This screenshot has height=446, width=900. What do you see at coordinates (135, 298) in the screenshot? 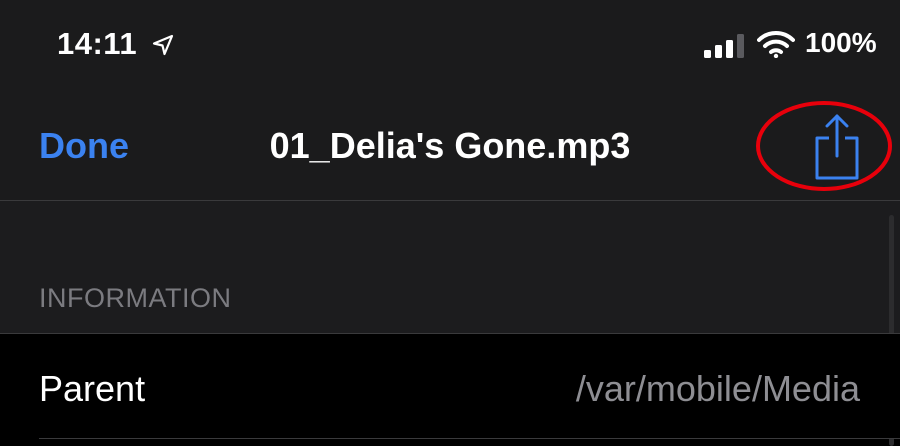
I see `section-header: INFORMATION` at bounding box center [135, 298].